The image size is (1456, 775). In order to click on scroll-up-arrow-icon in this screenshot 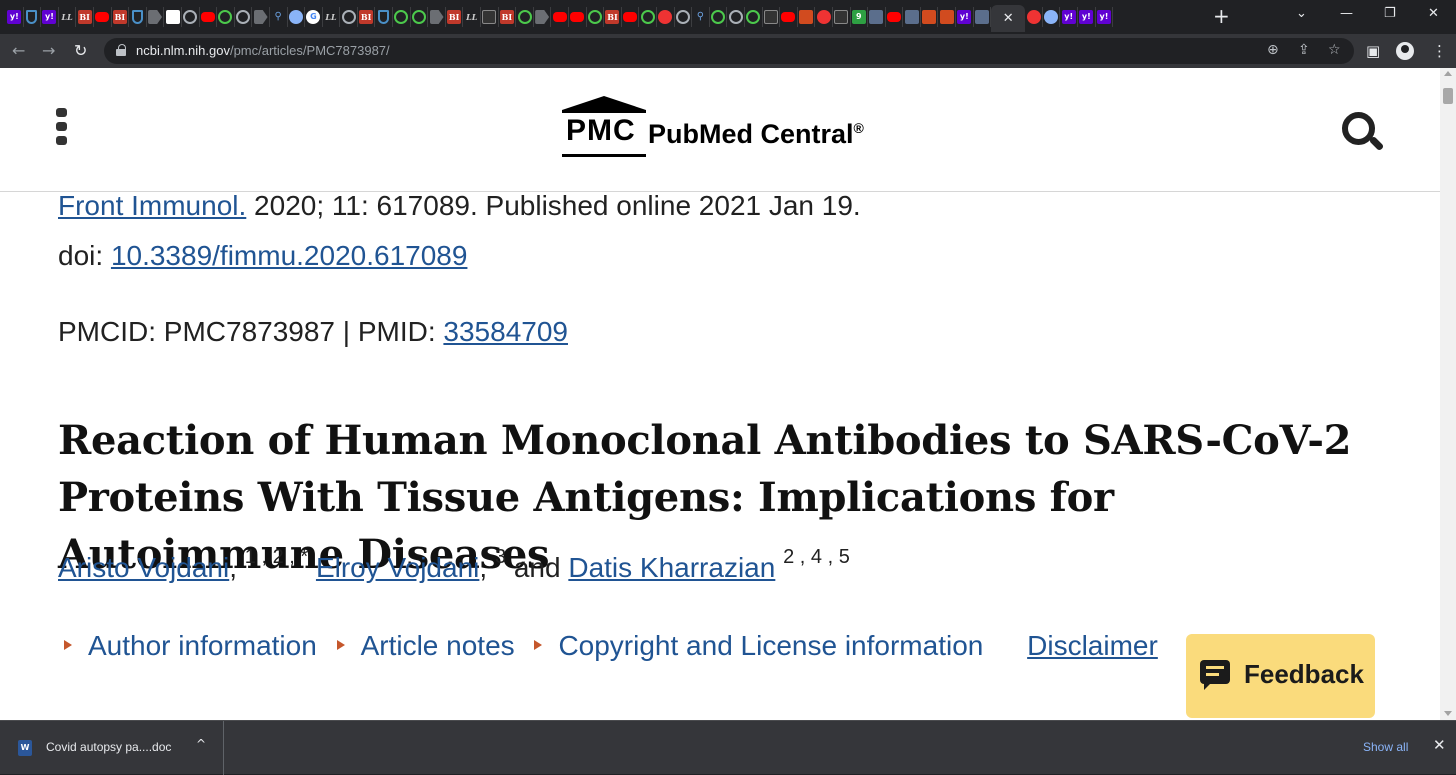, I will do `click(1448, 73)`.